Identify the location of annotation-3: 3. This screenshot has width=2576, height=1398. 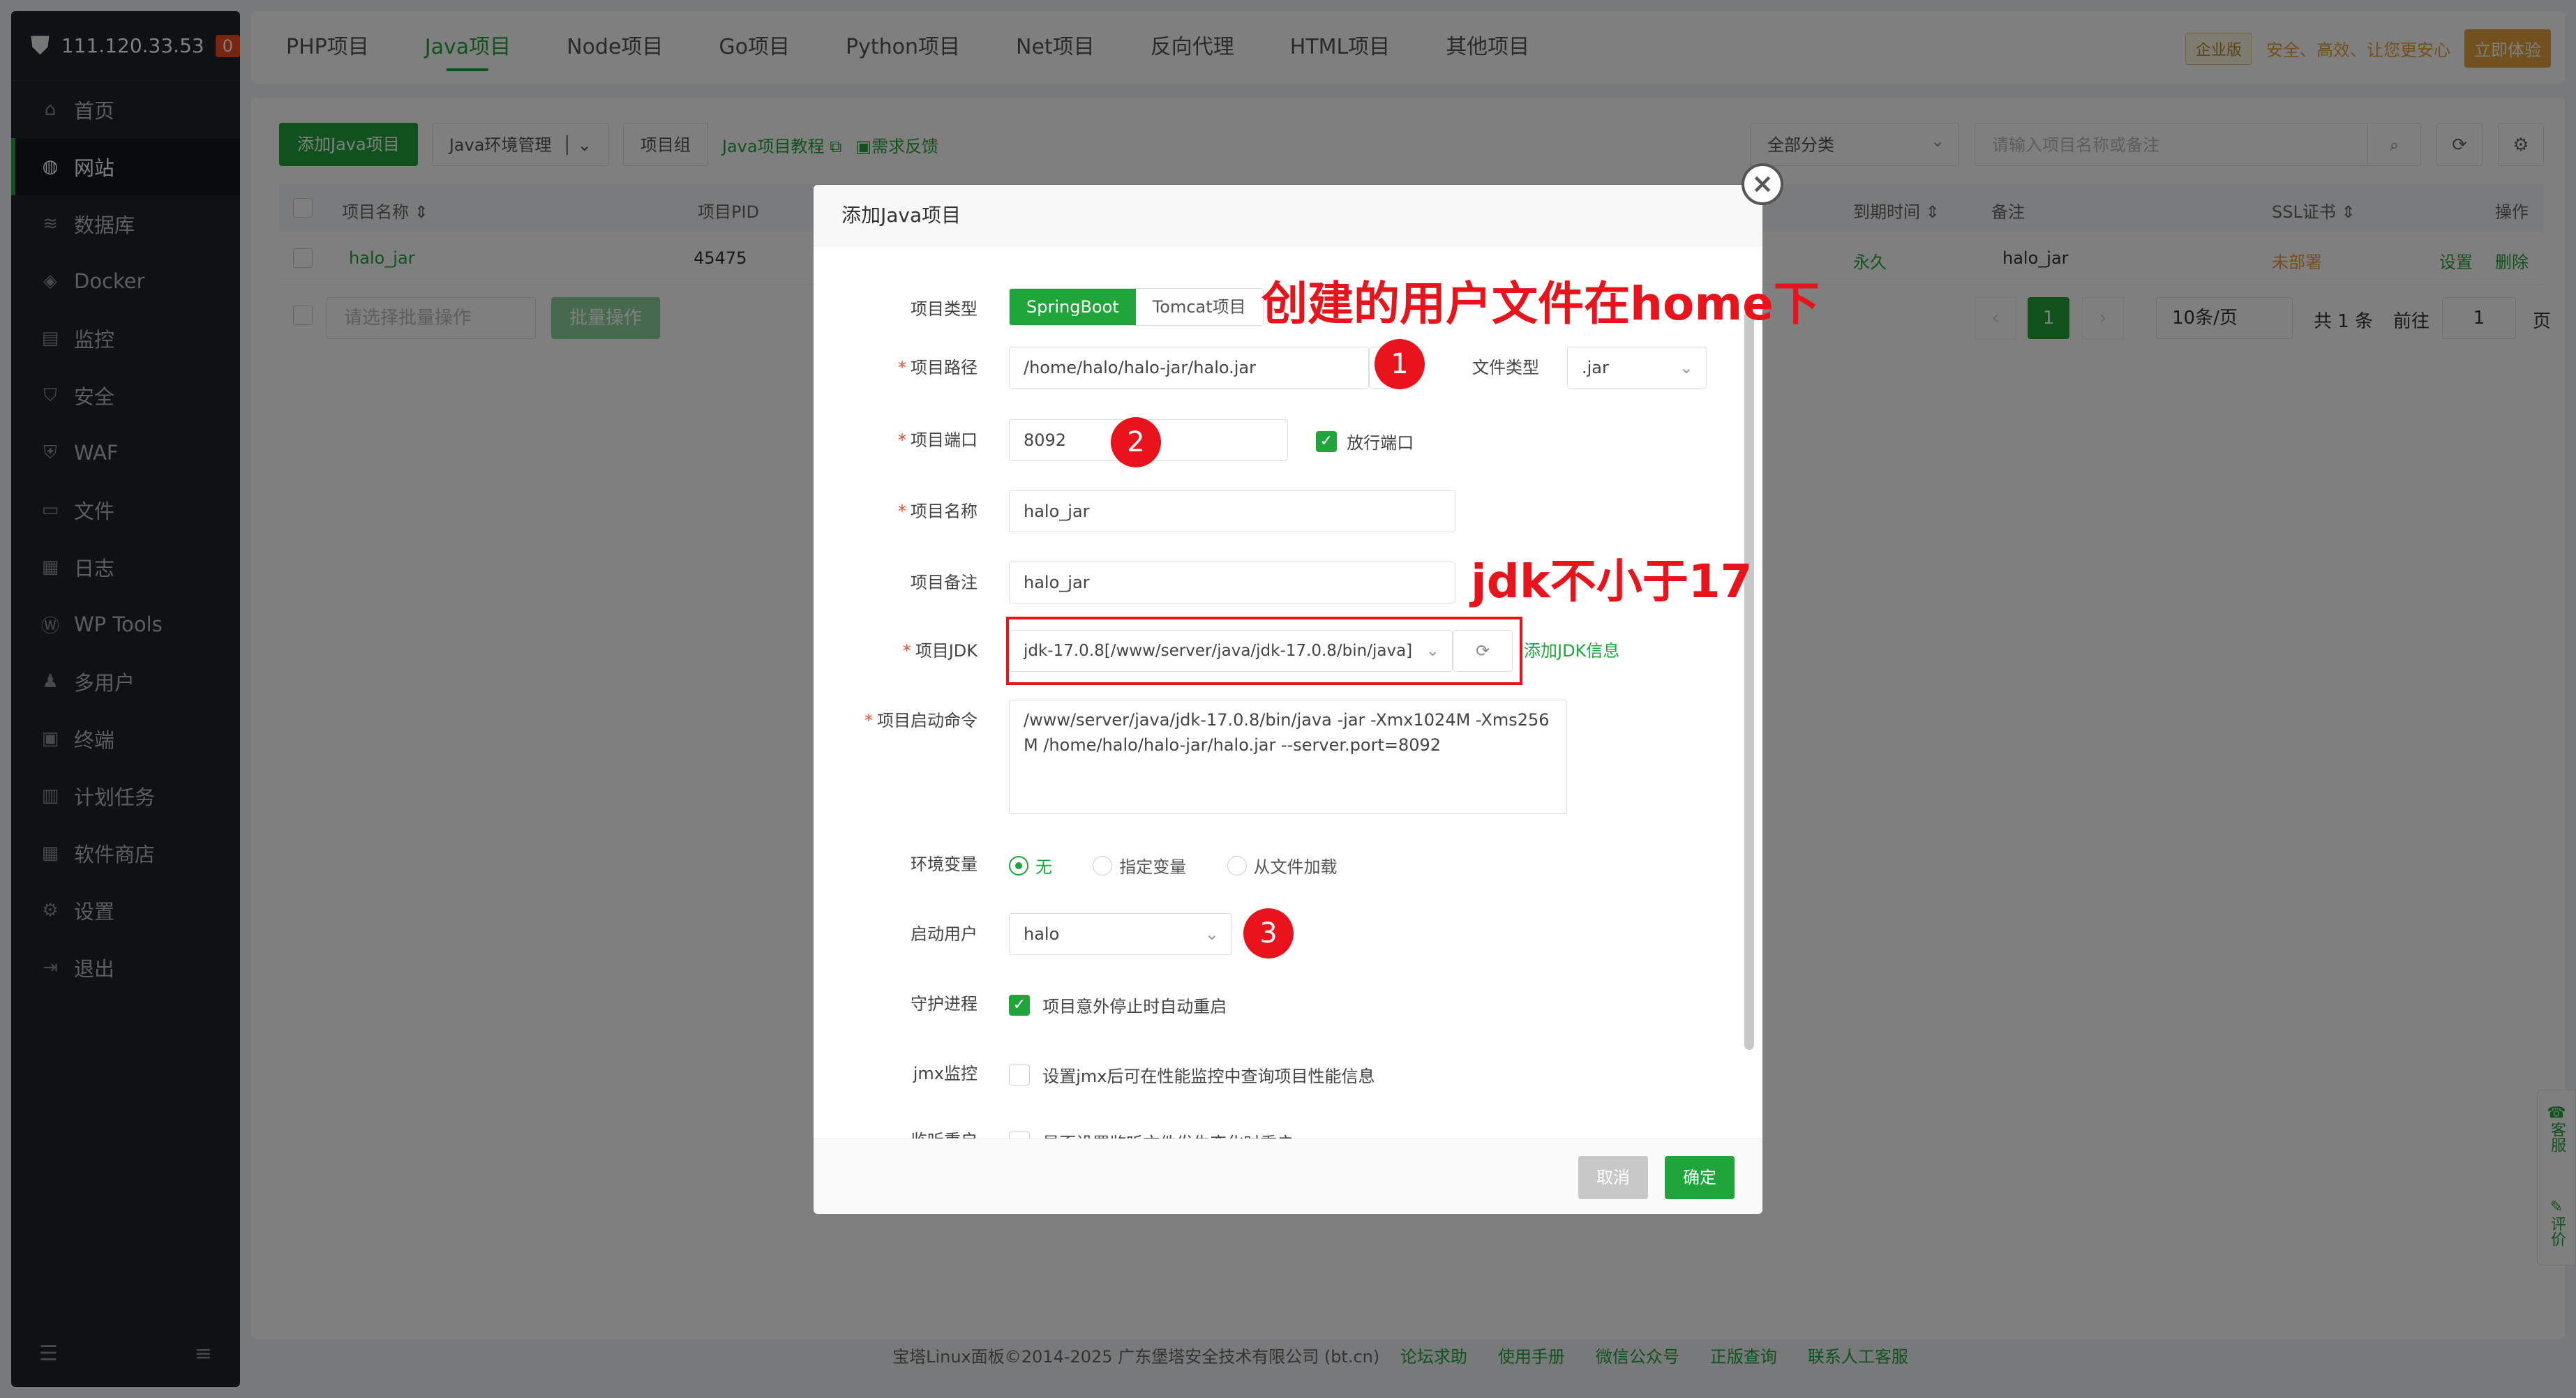
(1268, 934).